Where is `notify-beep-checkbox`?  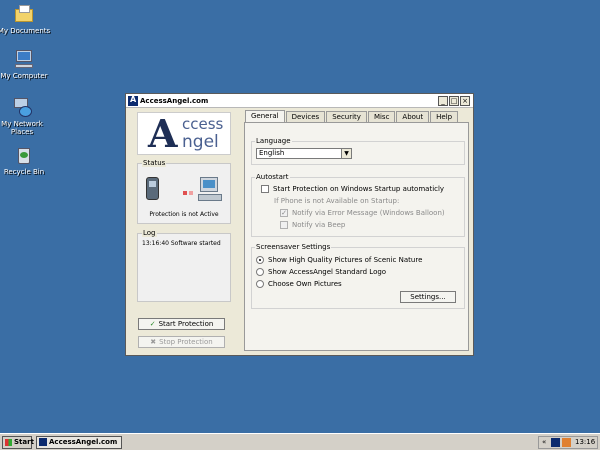 notify-beep-checkbox is located at coordinates (284, 225).